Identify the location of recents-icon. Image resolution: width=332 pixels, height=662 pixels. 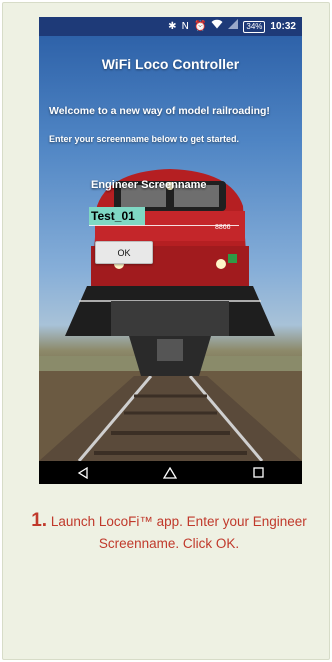
(258, 472).